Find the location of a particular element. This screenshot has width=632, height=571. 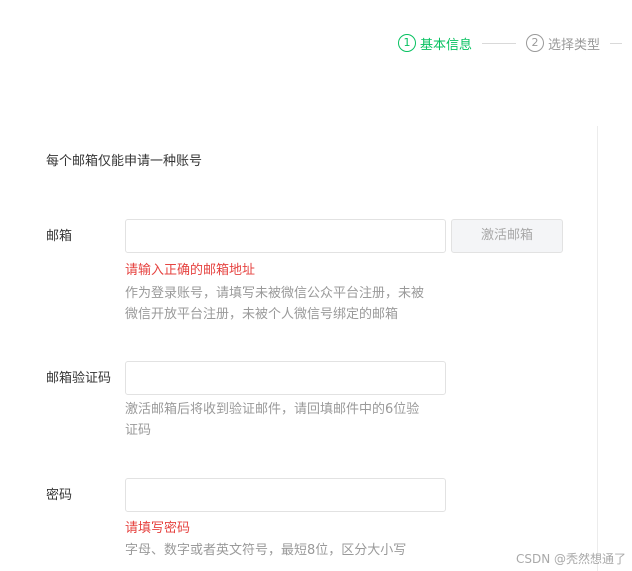

vertical-divider is located at coordinates (597, 348).